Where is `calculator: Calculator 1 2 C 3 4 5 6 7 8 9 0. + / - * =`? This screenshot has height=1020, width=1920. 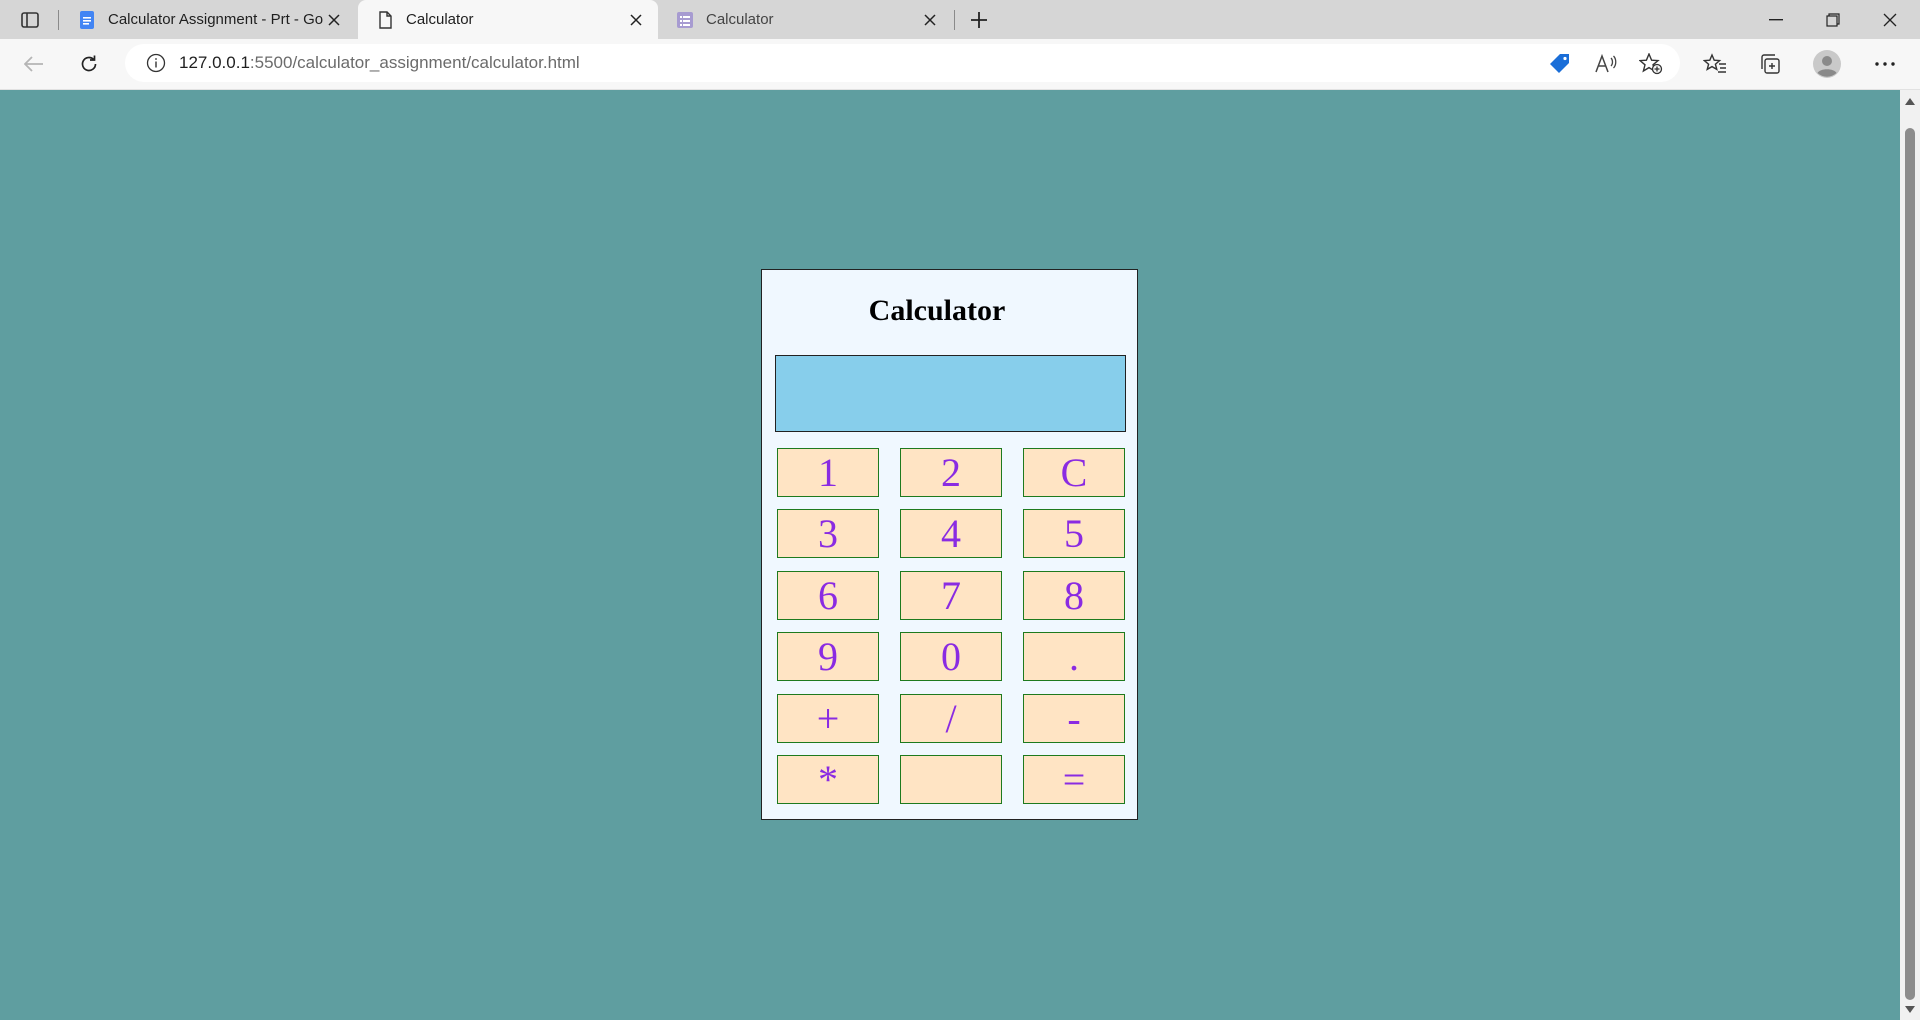
calculator: Calculator 1 2 C 3 4 5 6 7 8 9 0. + / - * = is located at coordinates (949, 544).